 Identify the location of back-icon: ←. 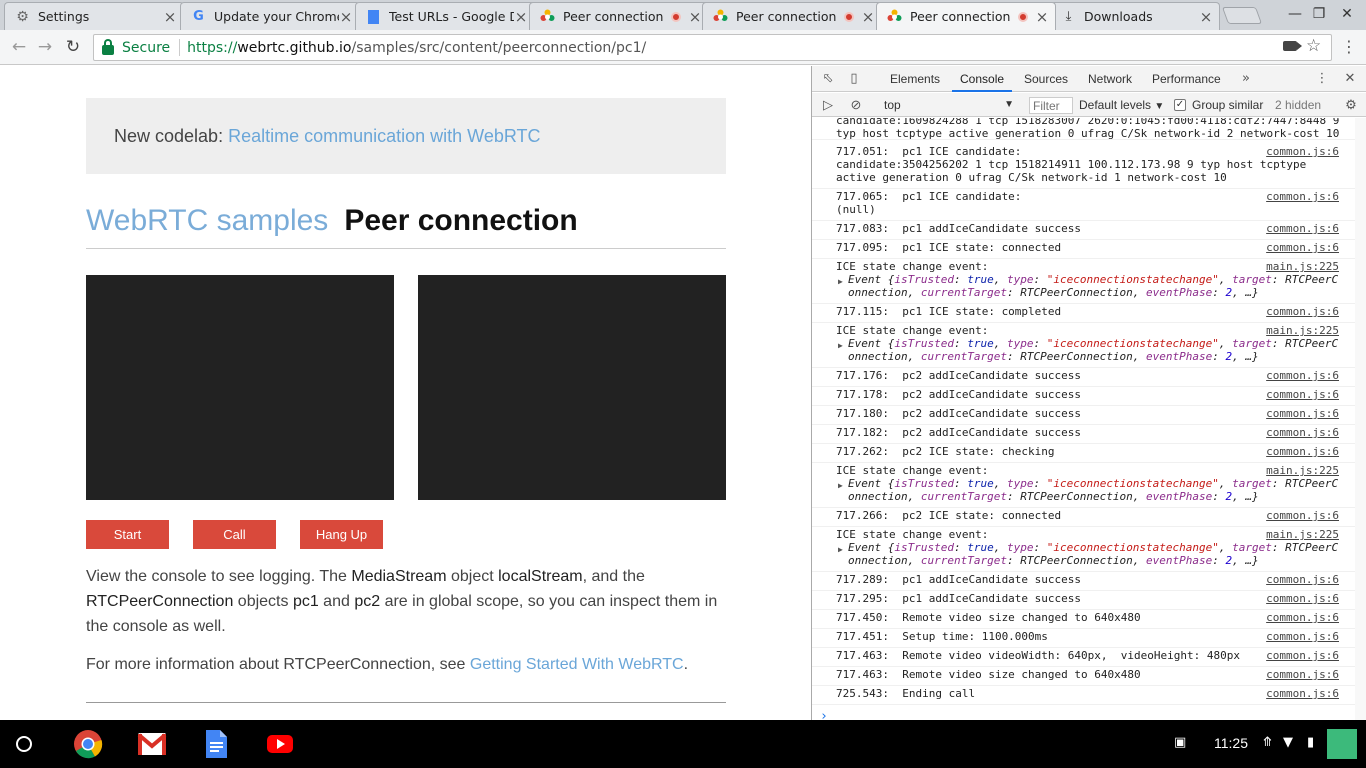
(19, 47).